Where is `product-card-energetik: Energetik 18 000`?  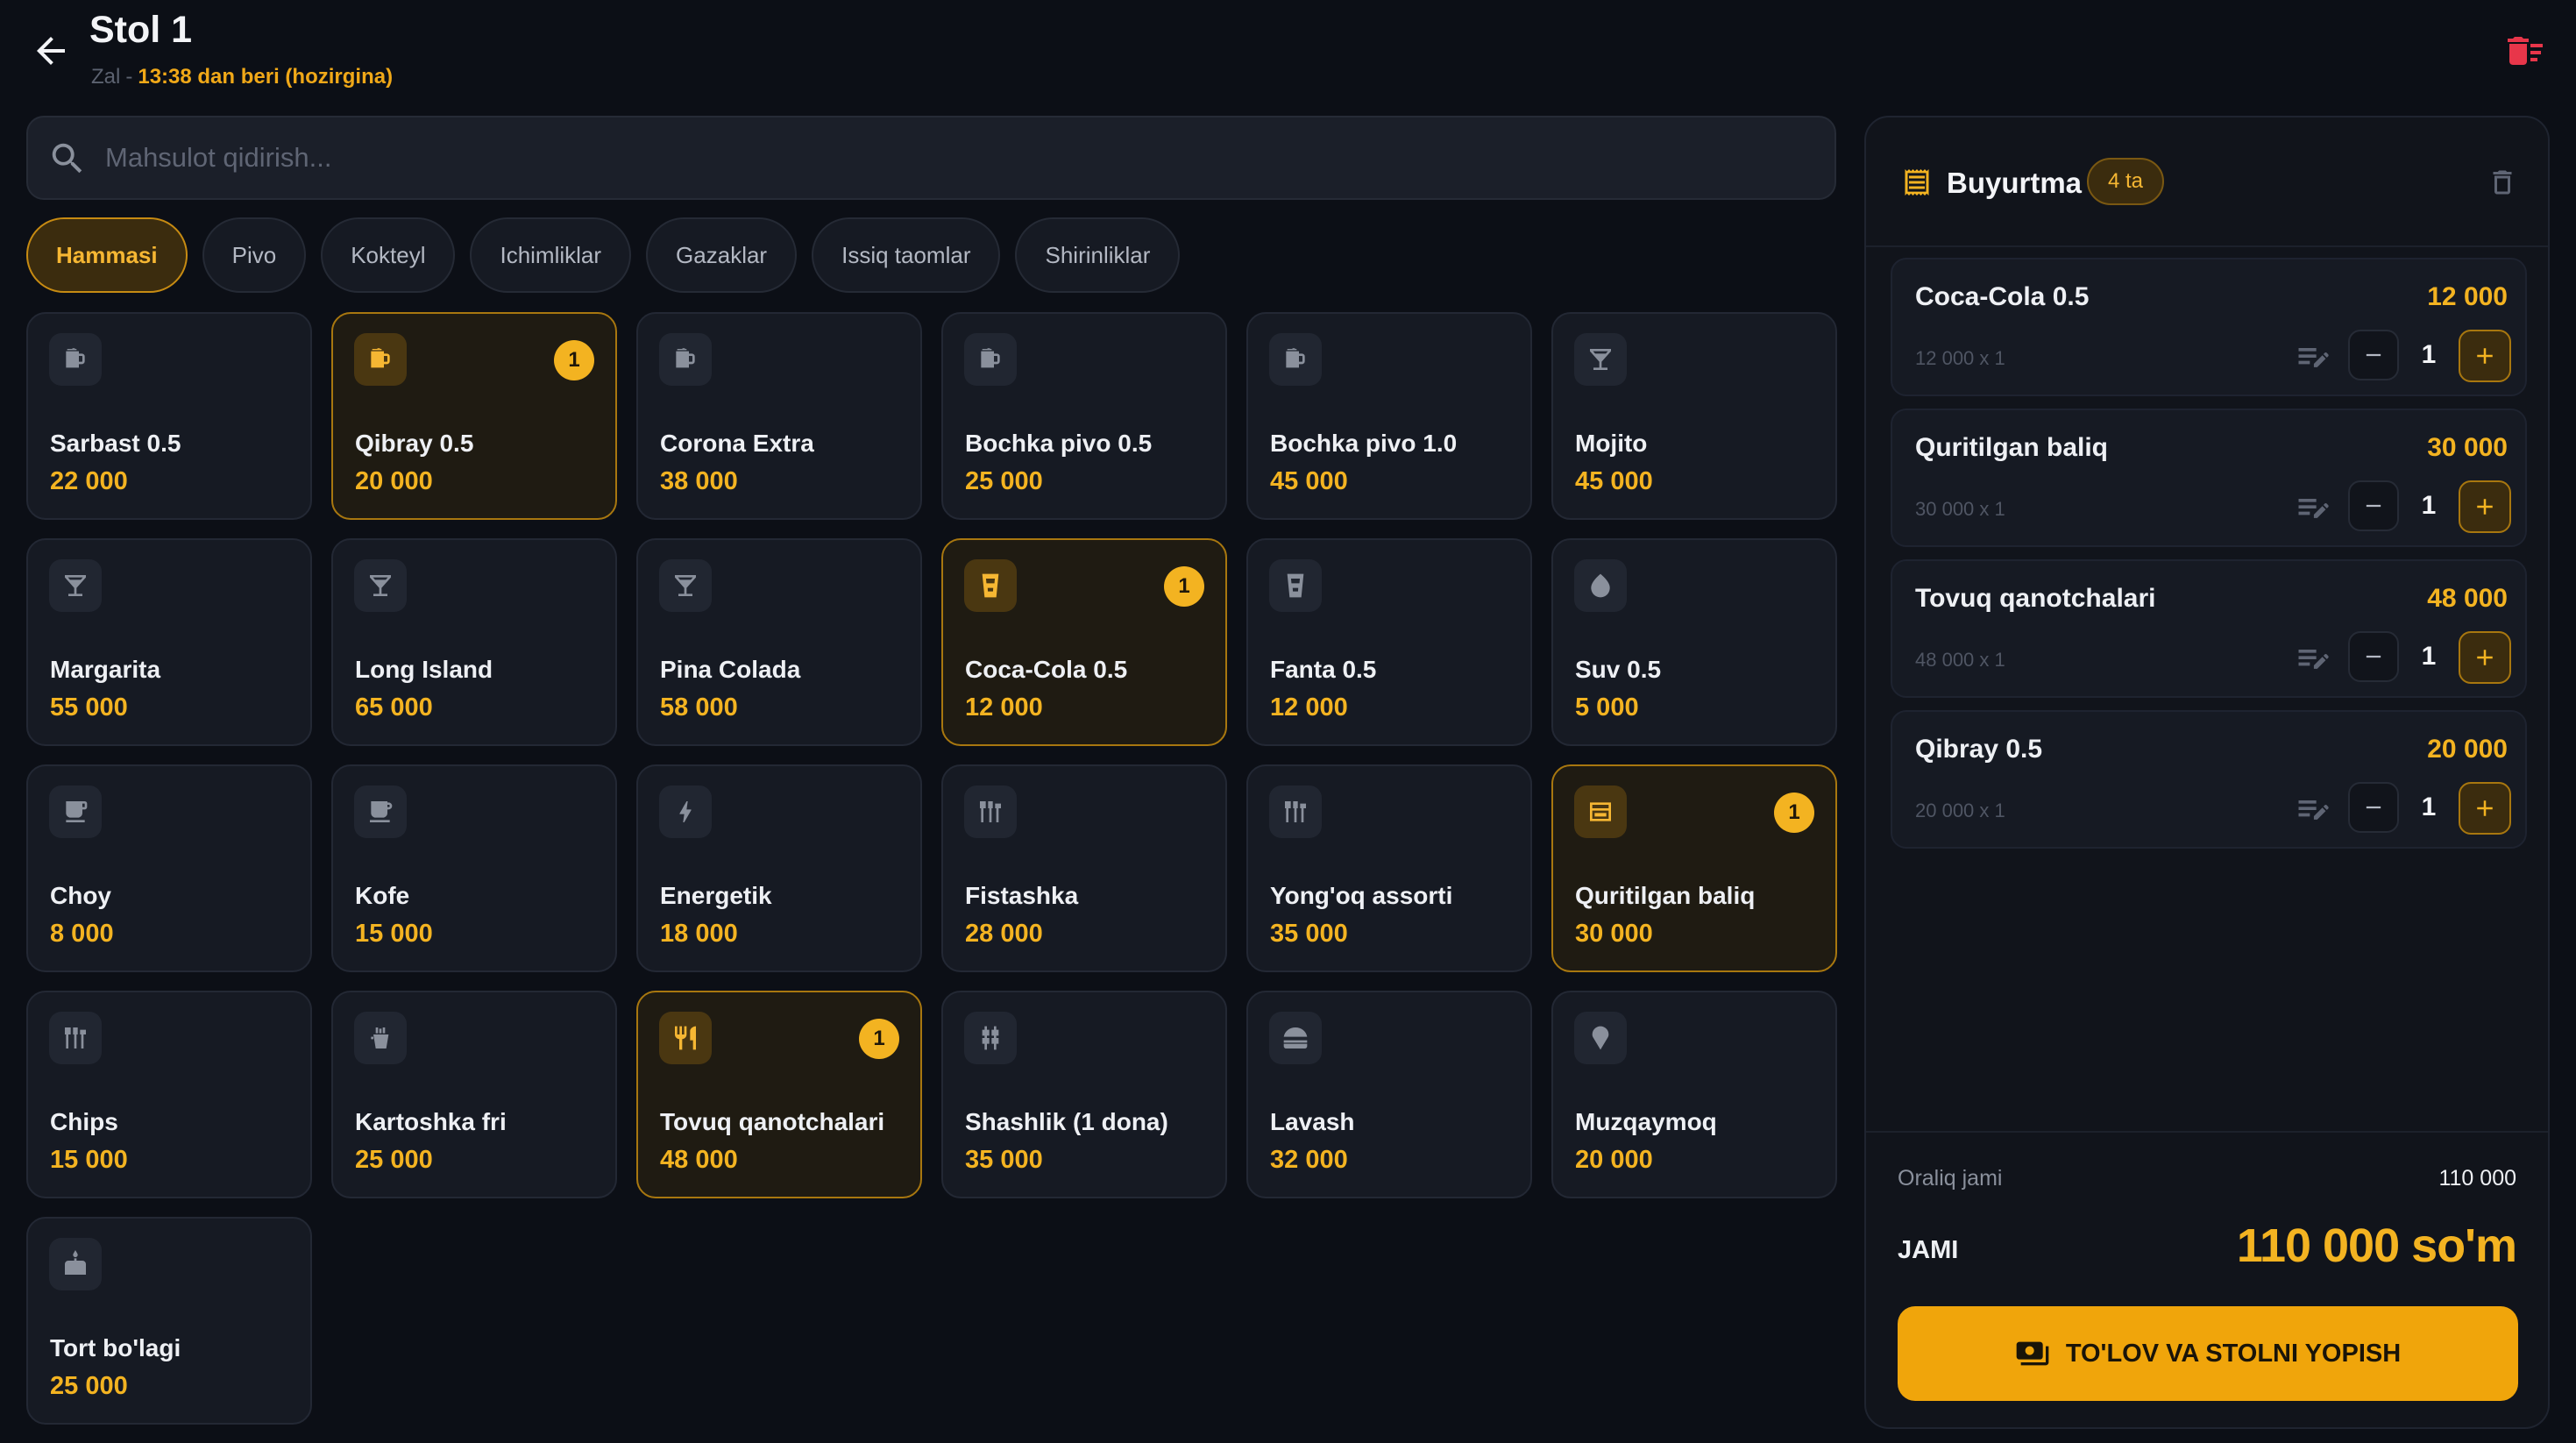 product-card-energetik: Energetik 18 000 is located at coordinates (779, 868).